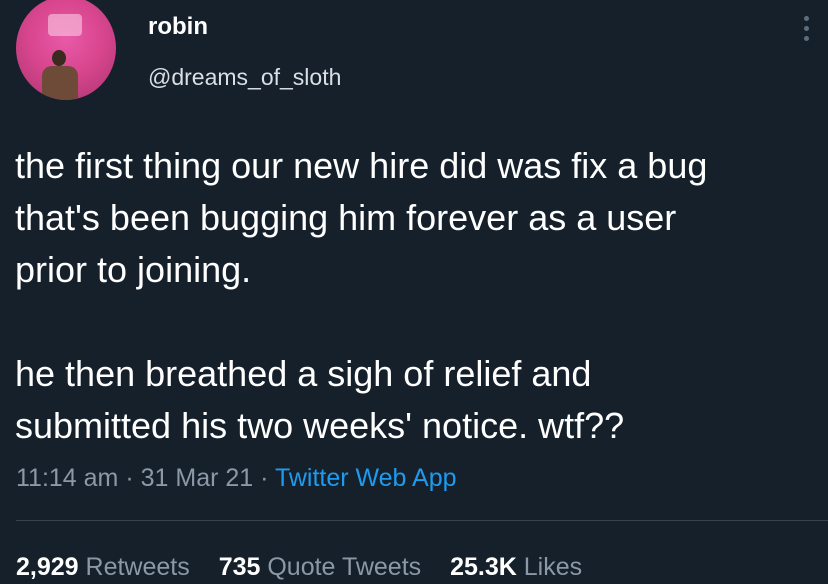 The width and height of the screenshot is (828, 584). Describe the element at coordinates (483, 567) in the screenshot. I see `likes-count: 25.3K` at that location.